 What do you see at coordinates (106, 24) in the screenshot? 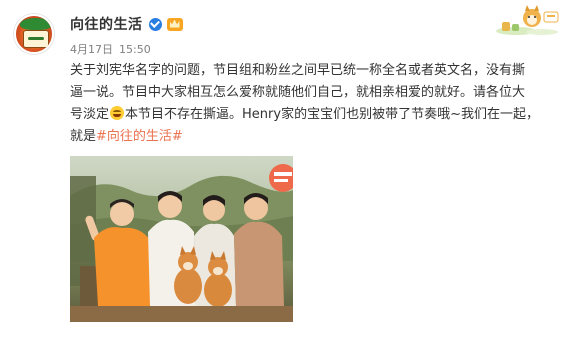
I see `author-name: 向往的生活` at bounding box center [106, 24].